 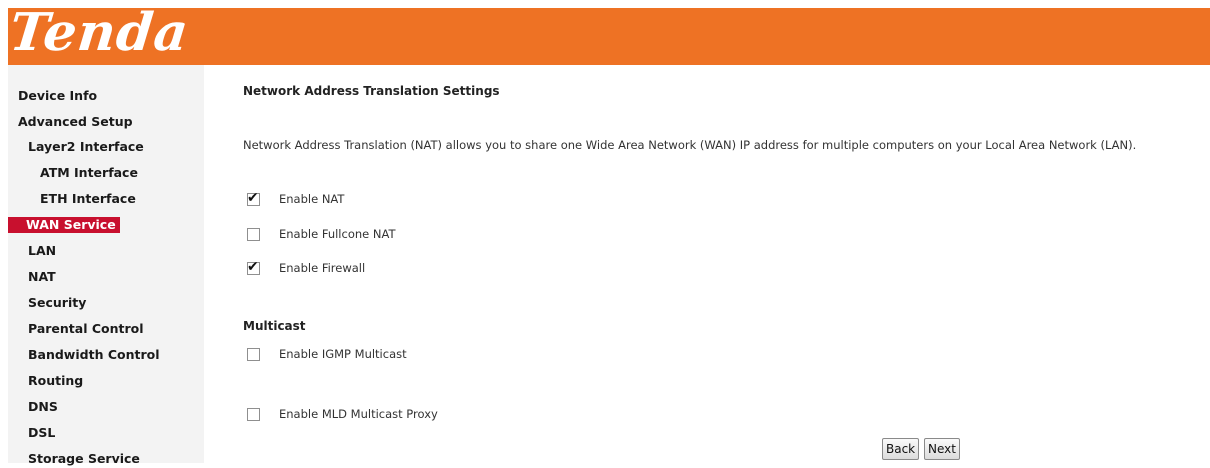 What do you see at coordinates (322, 268) in the screenshot?
I see `enable-firewall-label: Enable Firewall` at bounding box center [322, 268].